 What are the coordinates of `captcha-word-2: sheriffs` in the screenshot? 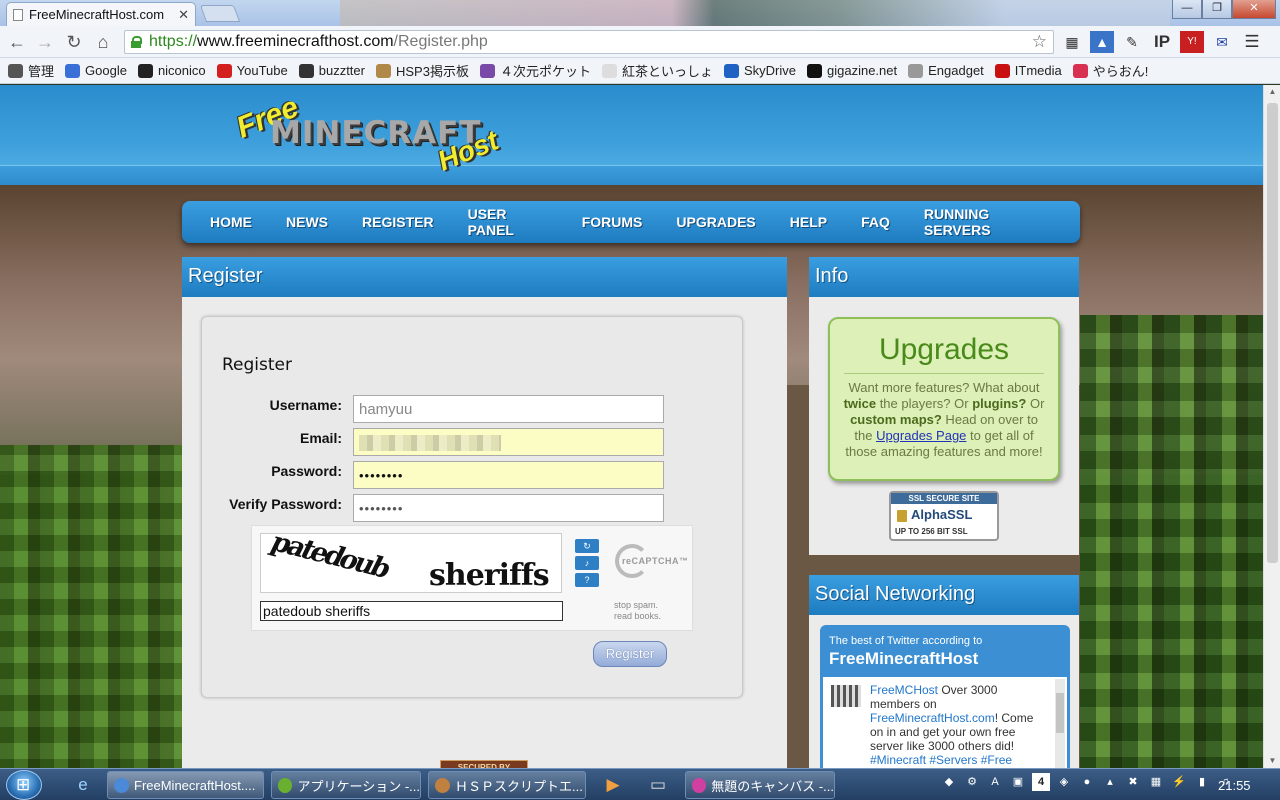 It's located at (489, 575).